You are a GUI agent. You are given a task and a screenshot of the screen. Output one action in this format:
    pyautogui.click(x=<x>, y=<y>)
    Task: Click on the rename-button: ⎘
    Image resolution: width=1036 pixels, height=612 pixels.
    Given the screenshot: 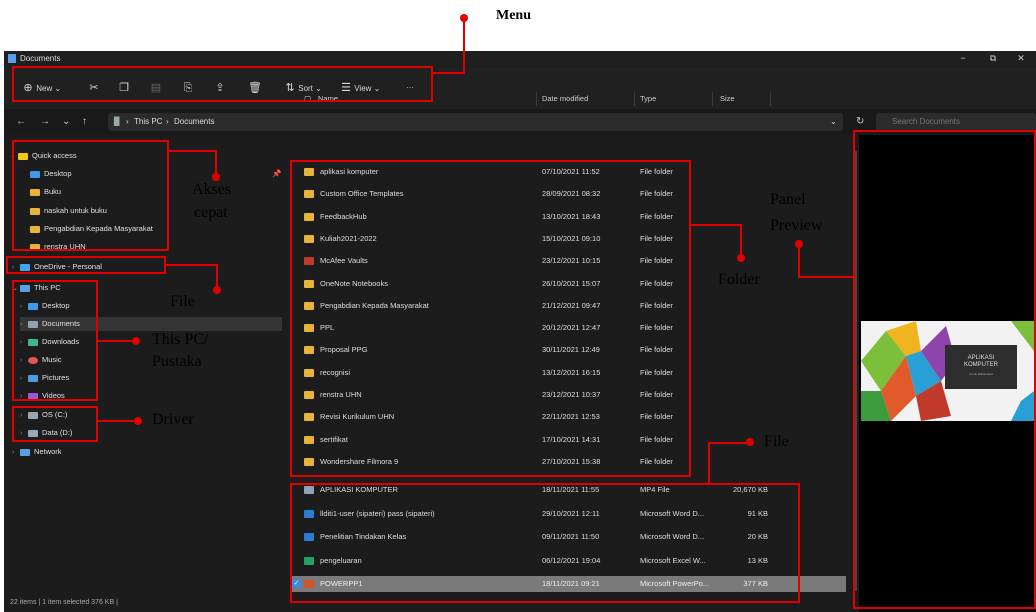 What is the action you would take?
    pyautogui.click(x=188, y=88)
    